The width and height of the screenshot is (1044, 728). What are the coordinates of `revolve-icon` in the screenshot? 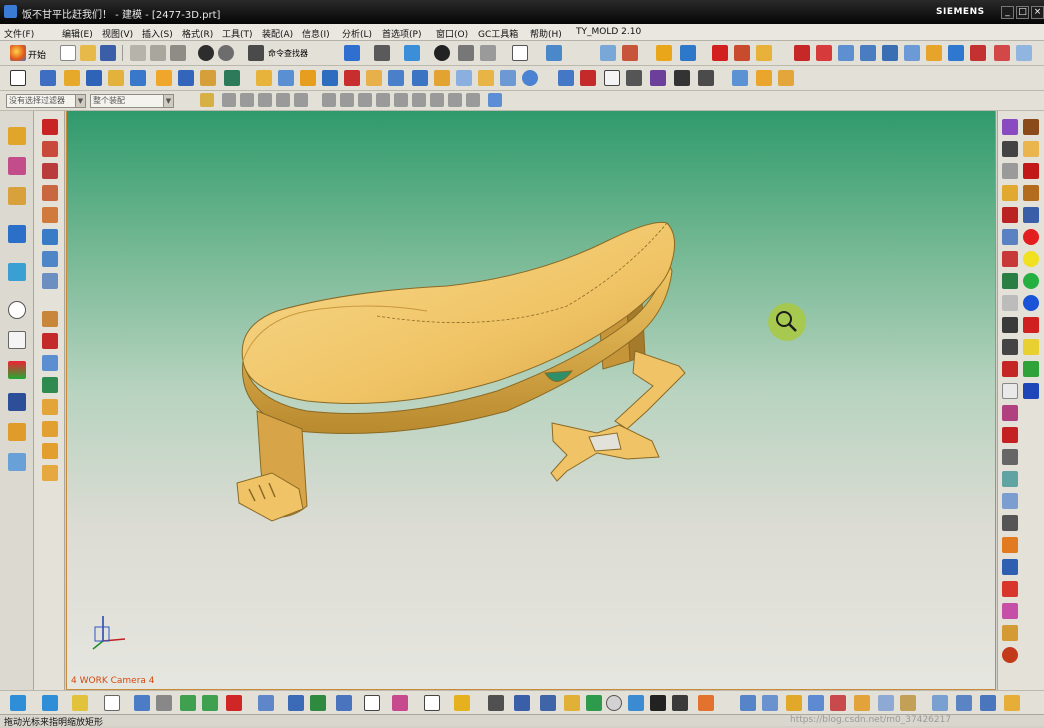 It's located at (94, 78).